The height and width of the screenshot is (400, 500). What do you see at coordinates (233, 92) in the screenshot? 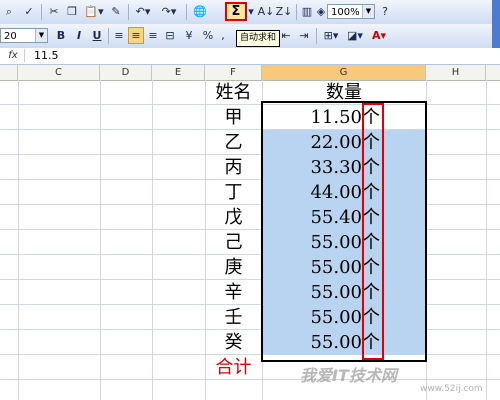
I see `header-name-cell: 姓名` at bounding box center [233, 92].